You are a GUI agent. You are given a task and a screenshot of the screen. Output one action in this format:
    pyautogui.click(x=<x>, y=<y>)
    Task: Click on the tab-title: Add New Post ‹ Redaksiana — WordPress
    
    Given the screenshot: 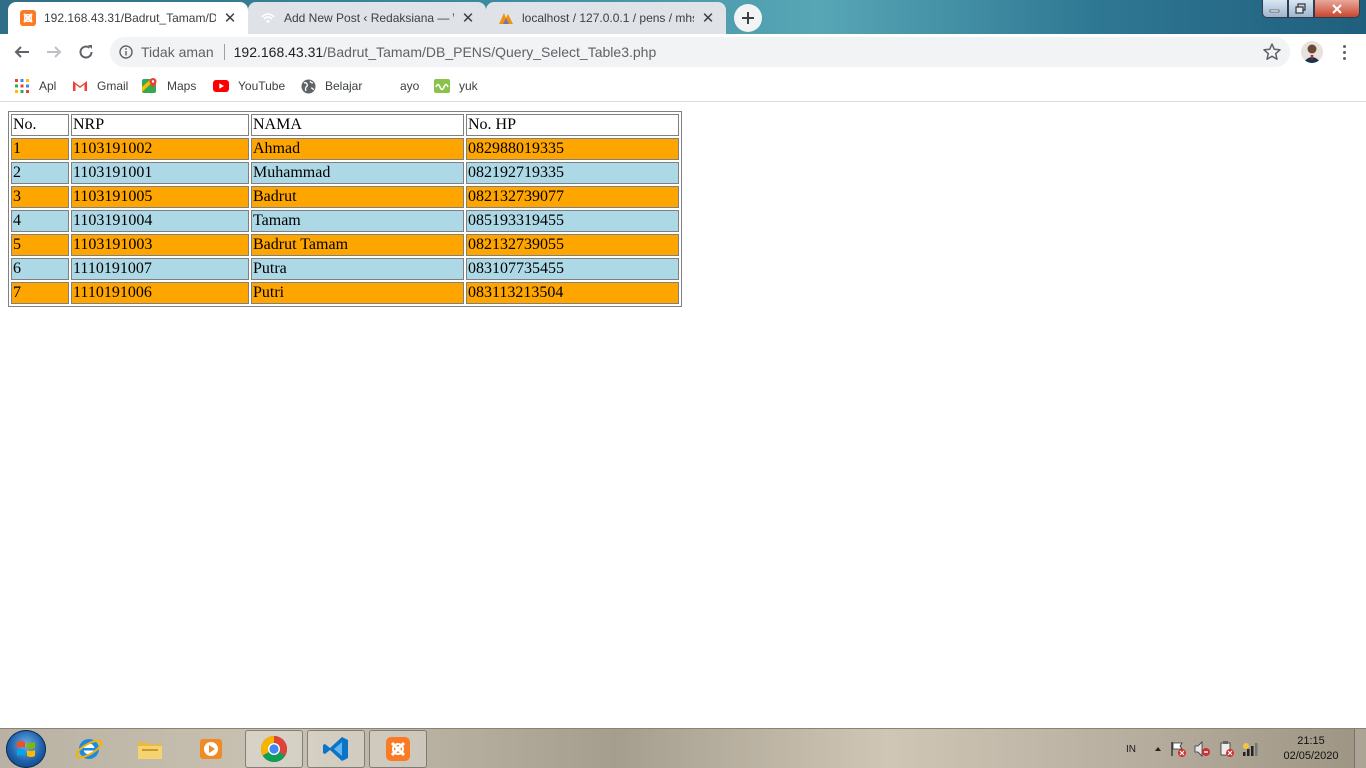 What is the action you would take?
    pyautogui.click(x=369, y=18)
    